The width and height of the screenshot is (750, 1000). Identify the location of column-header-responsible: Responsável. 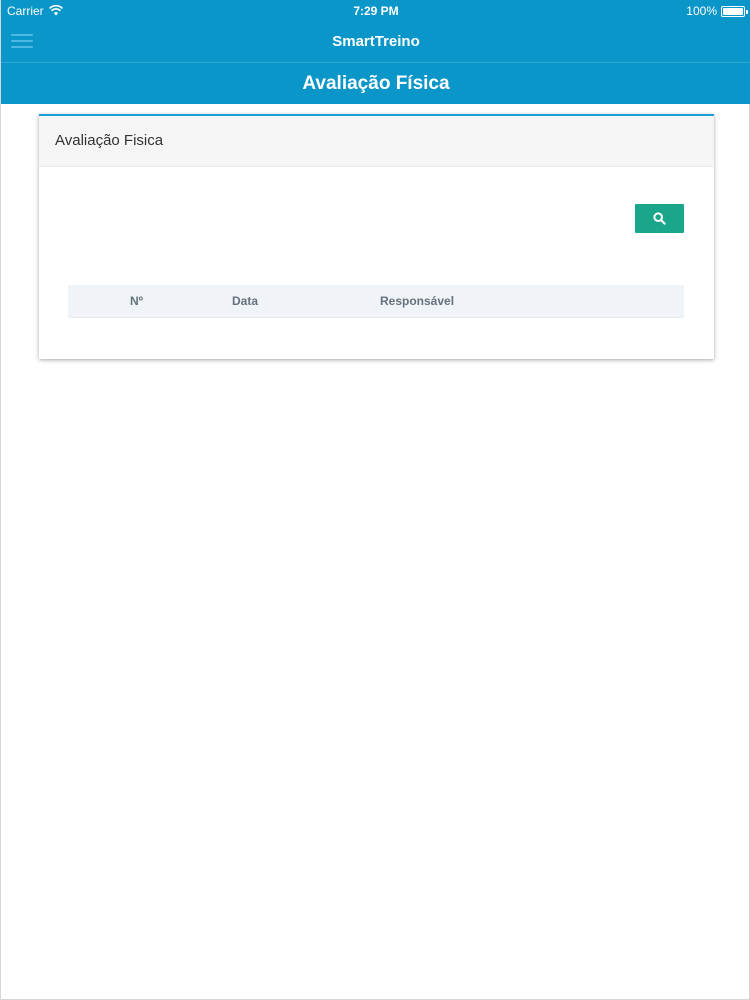
(417, 301).